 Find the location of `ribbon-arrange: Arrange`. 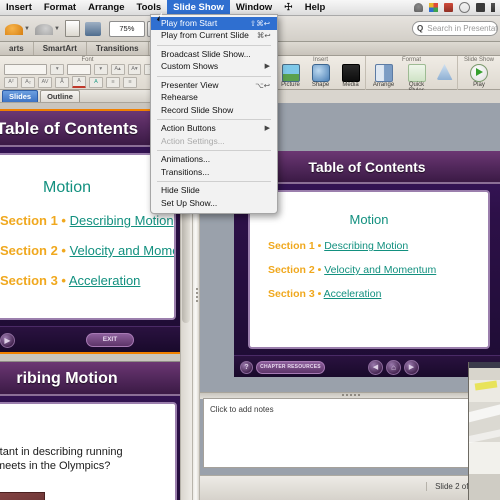

ribbon-arrange: Arrange is located at coordinates (384, 76).